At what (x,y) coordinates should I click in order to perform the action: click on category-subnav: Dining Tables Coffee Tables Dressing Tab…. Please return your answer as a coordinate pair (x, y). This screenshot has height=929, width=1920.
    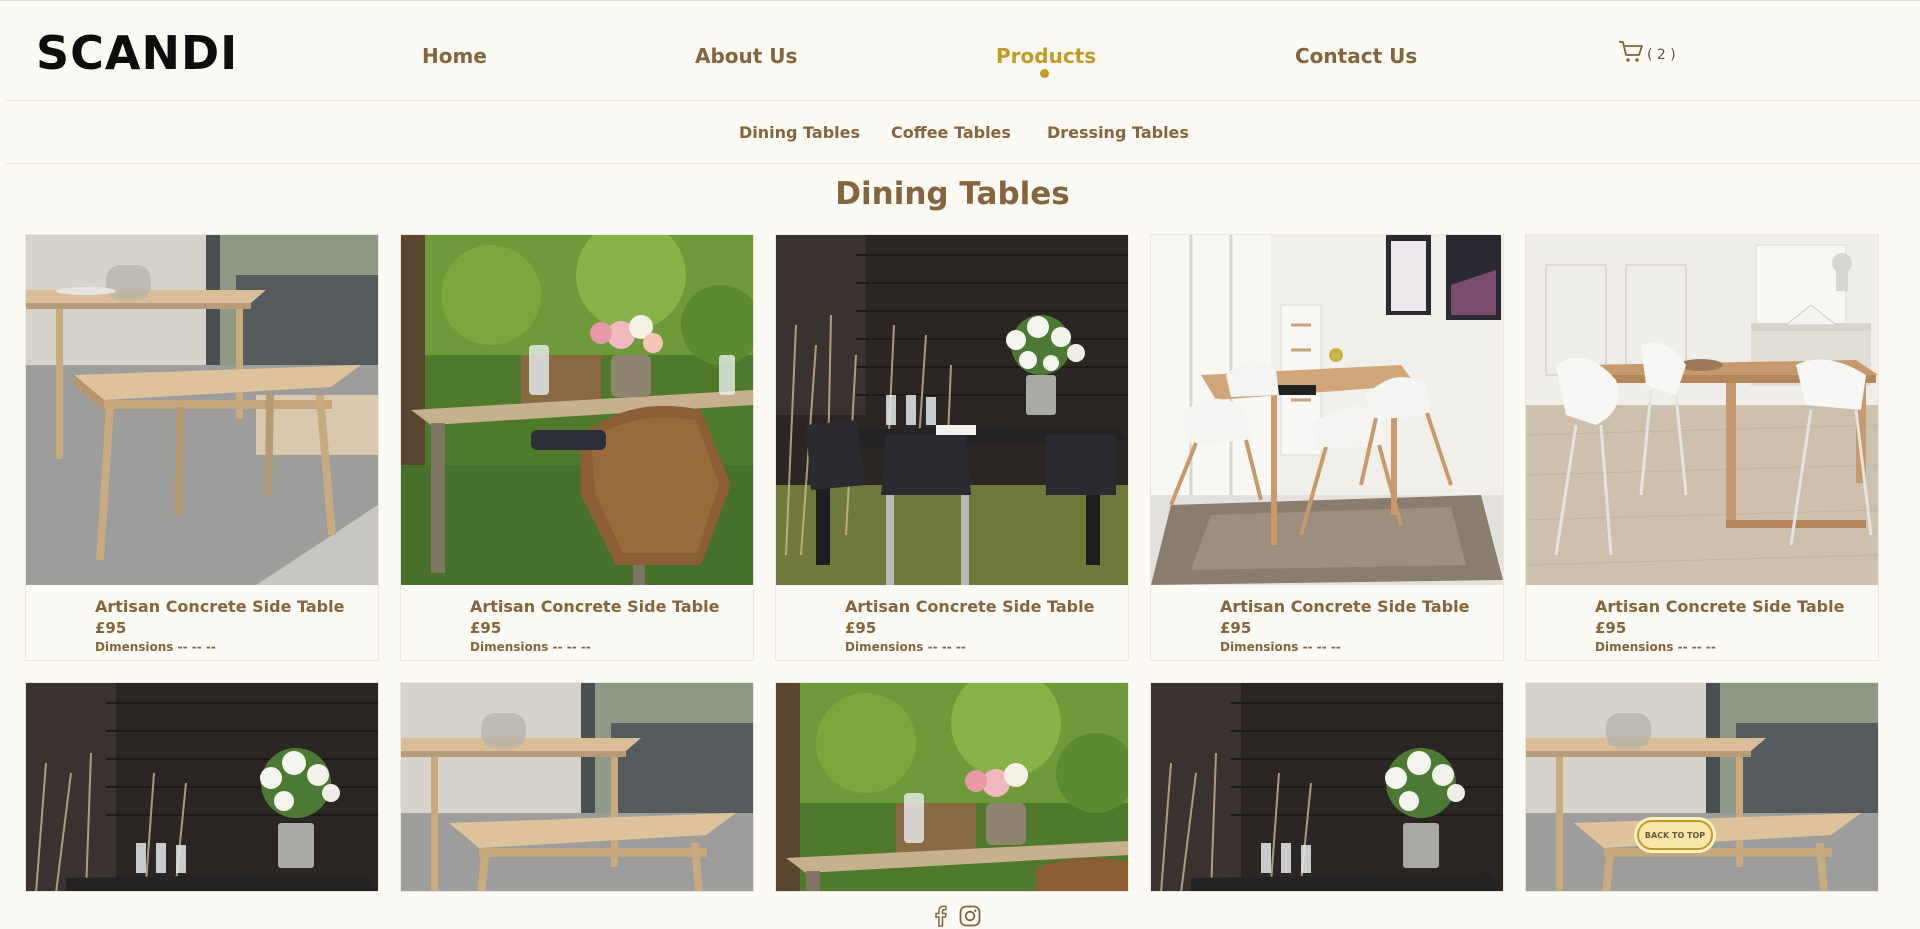
    Looking at the image, I should click on (963, 133).